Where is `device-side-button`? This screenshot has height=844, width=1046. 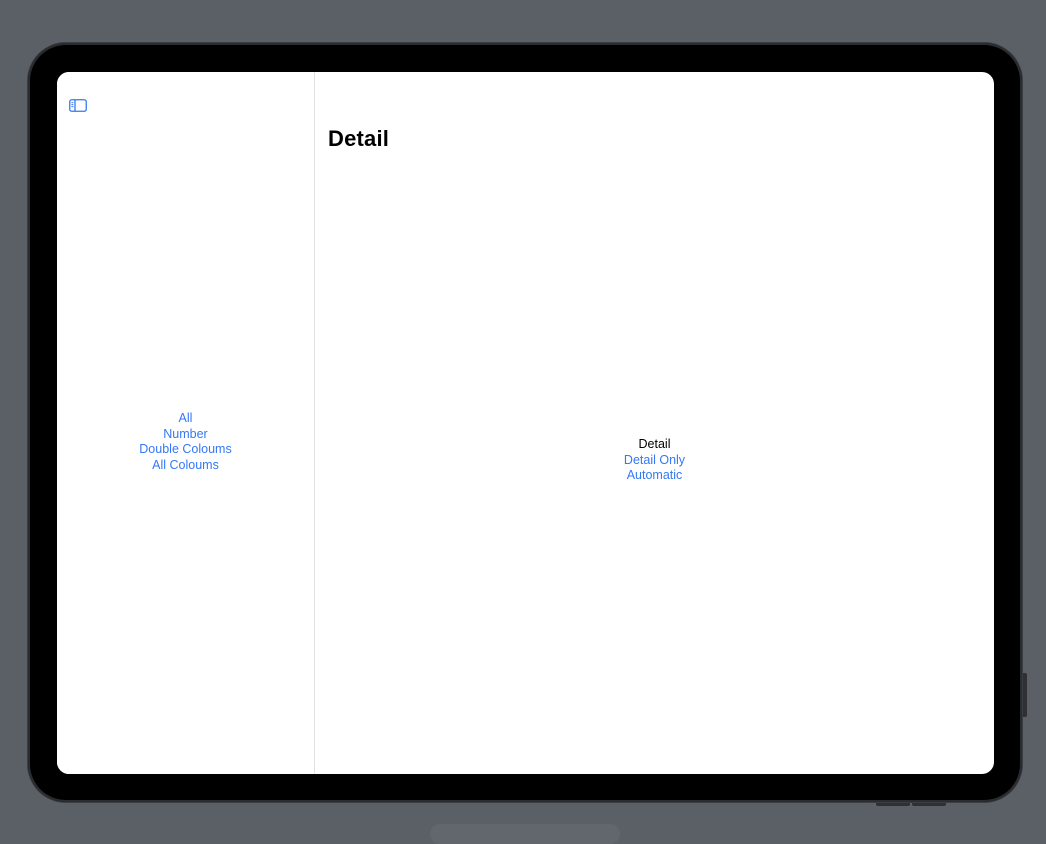
device-side-button is located at coordinates (1025, 695).